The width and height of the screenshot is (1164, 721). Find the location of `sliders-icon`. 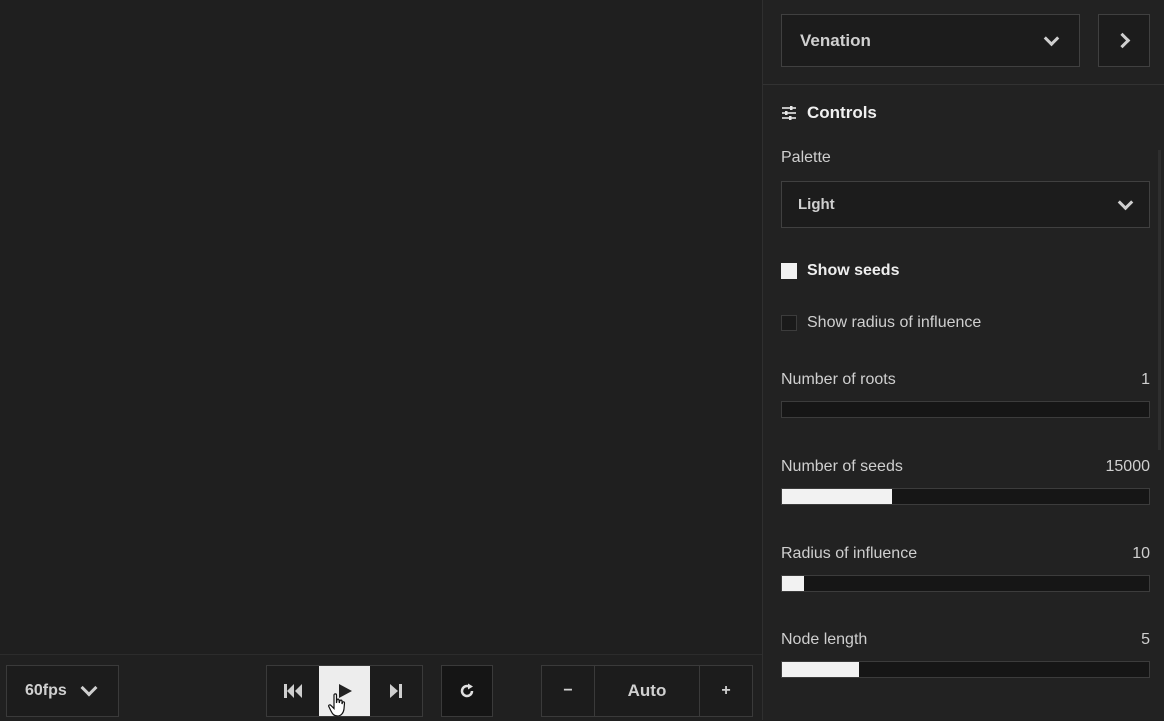

sliders-icon is located at coordinates (789, 113).